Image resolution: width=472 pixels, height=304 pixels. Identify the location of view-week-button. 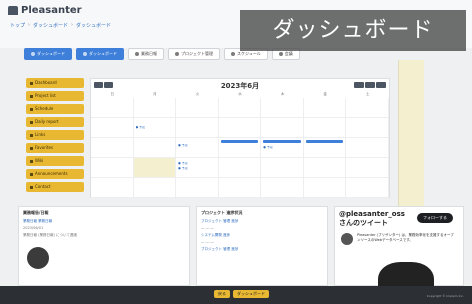
(370, 85).